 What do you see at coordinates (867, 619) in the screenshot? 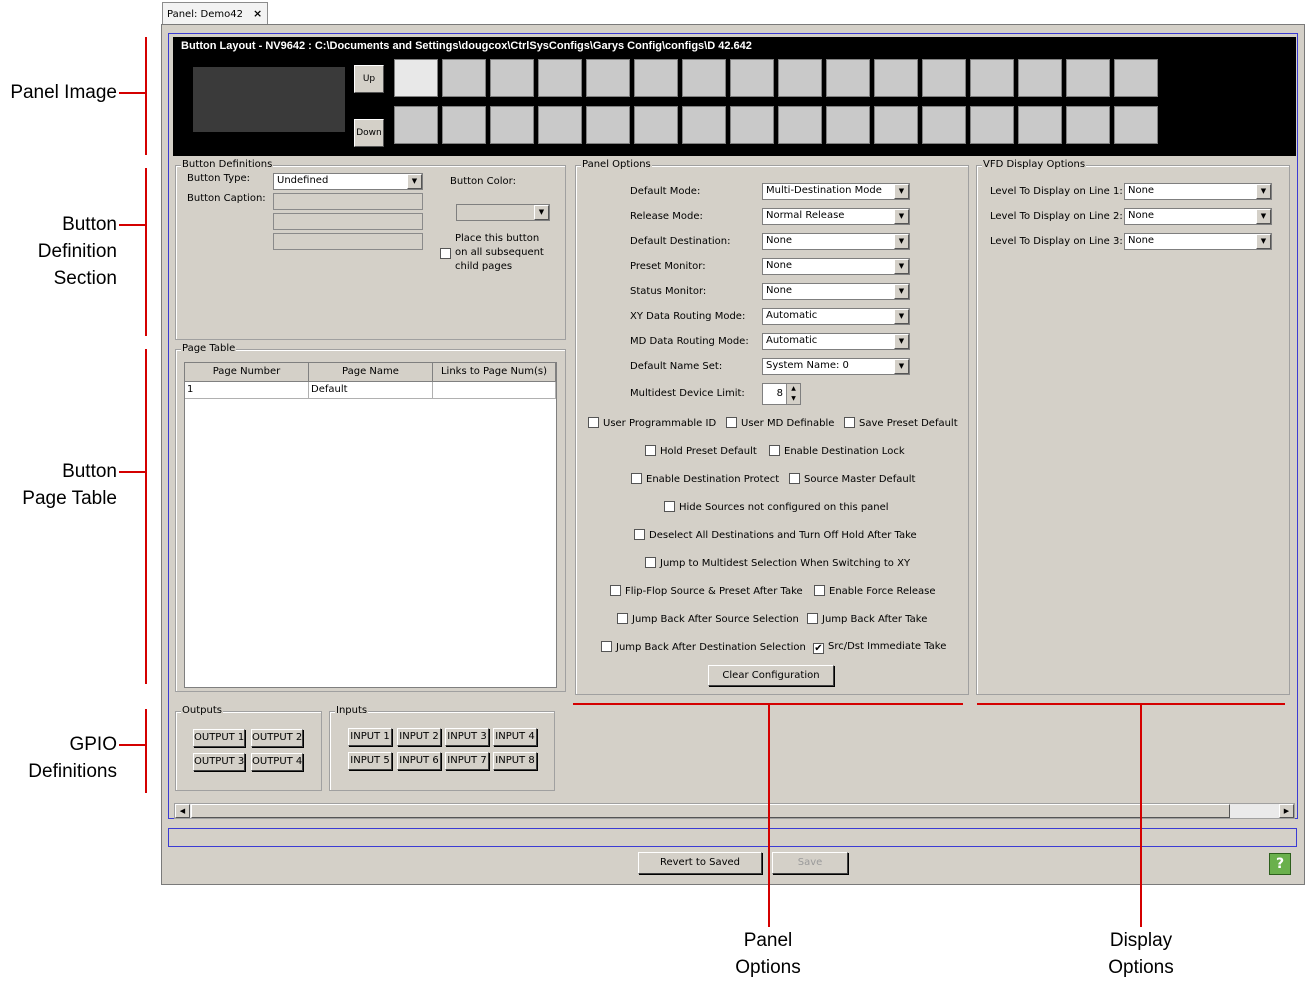
I see `jump-back-take-option: Jump Back After Take` at bounding box center [867, 619].